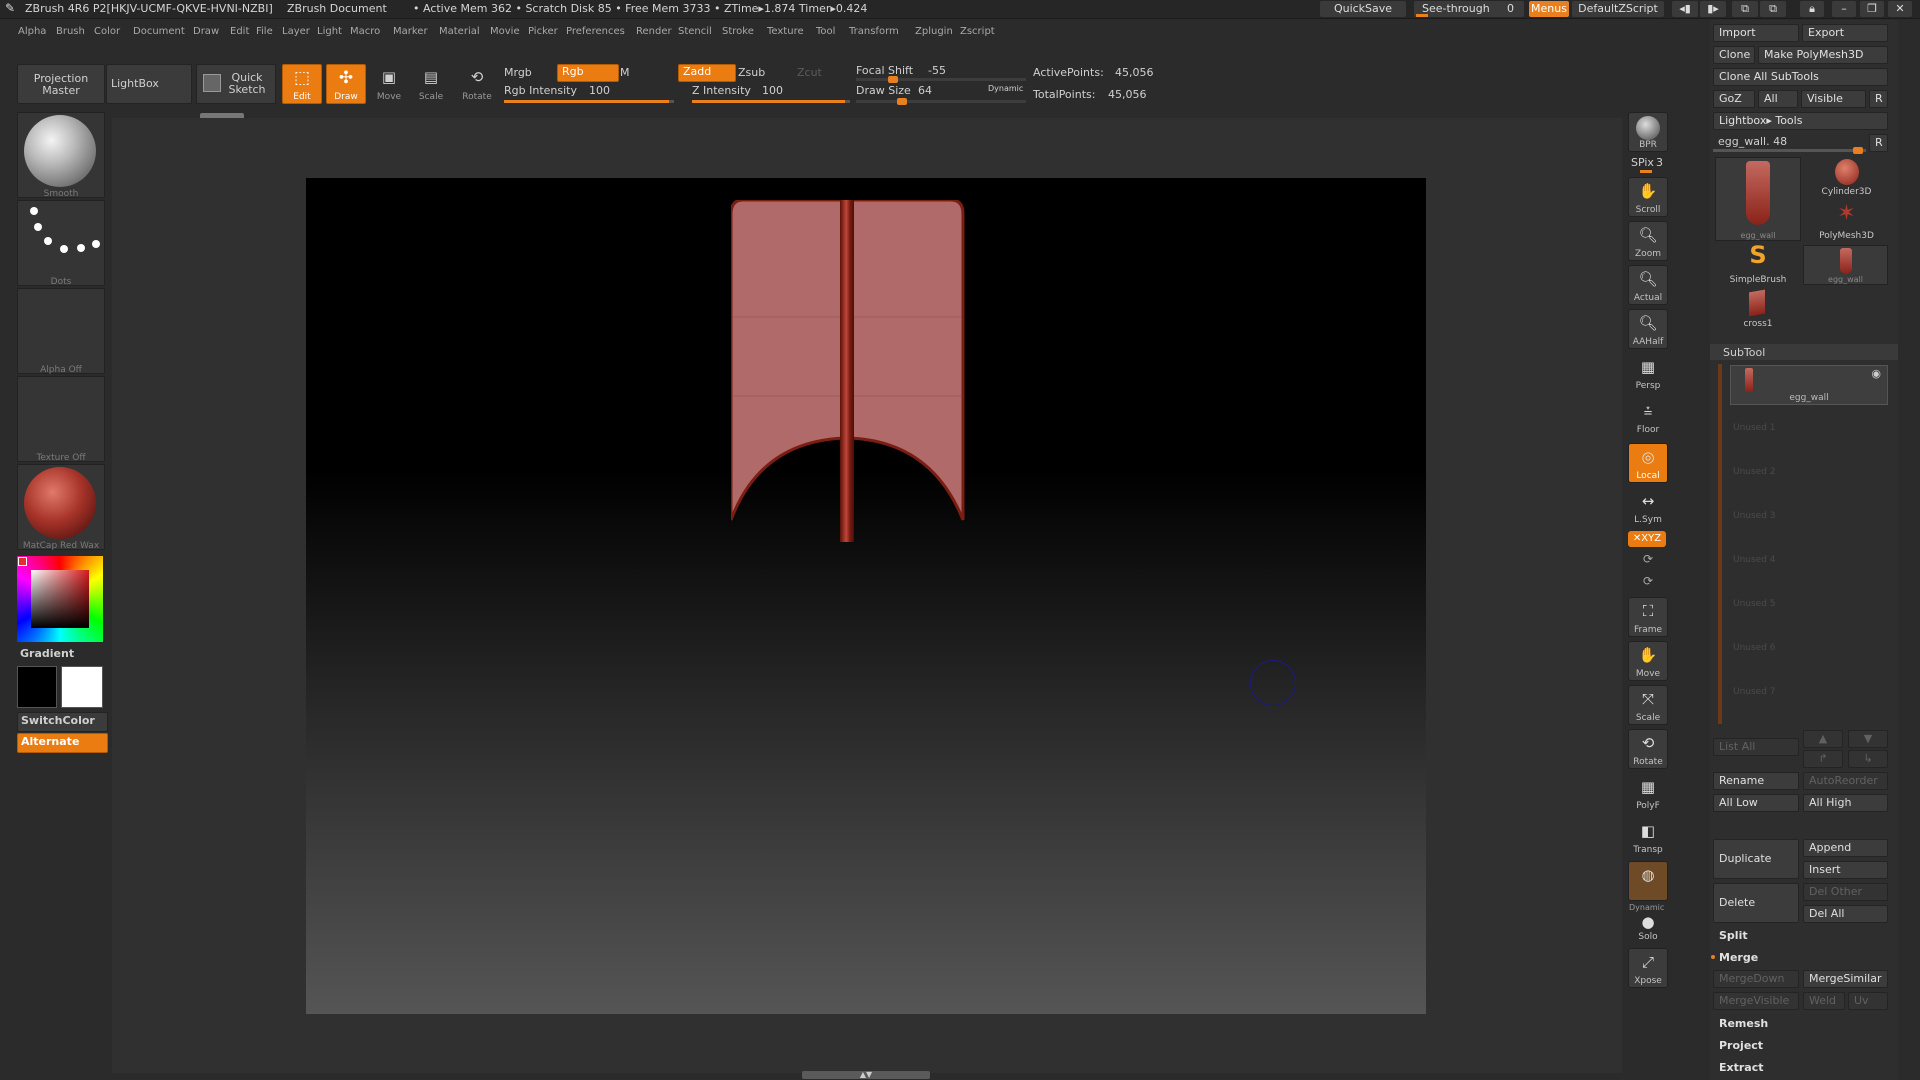 The width and height of the screenshot is (1920, 1080). Describe the element at coordinates (1900, 9) in the screenshot. I see `close-icon: ✕` at that location.